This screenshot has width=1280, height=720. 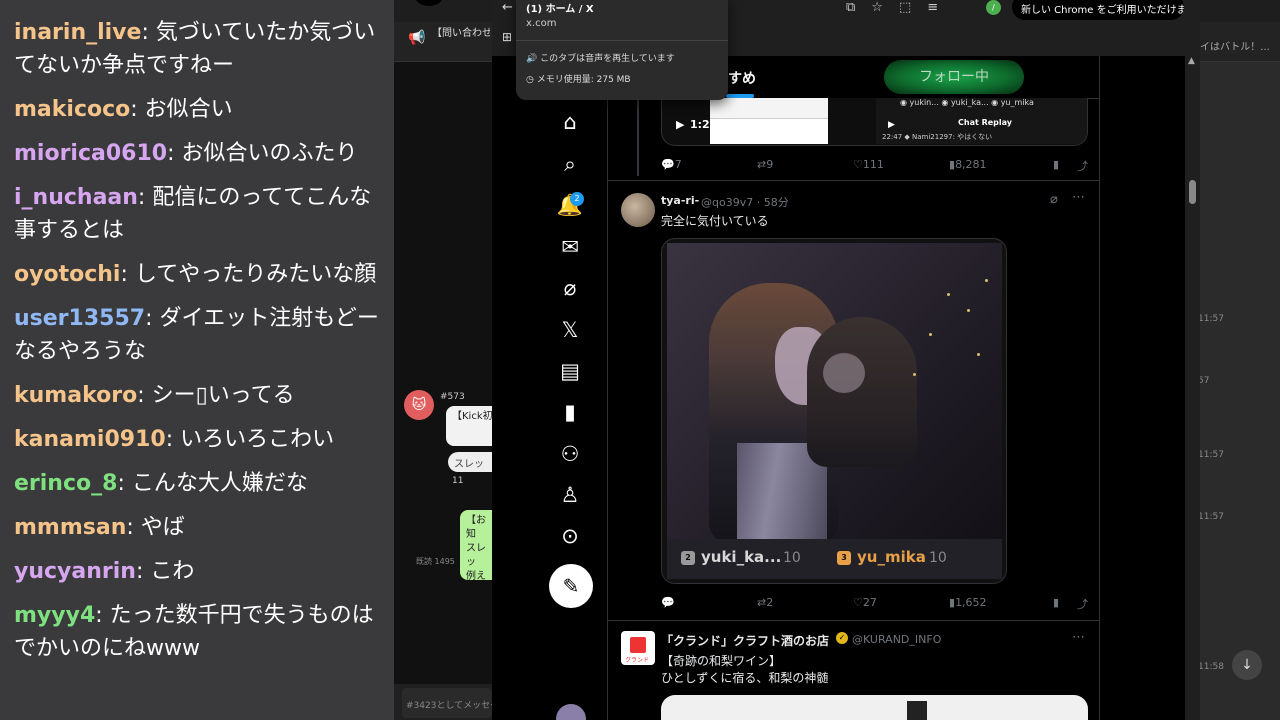 What do you see at coordinates (688, 558) in the screenshot?
I see `rank-badge: 2` at bounding box center [688, 558].